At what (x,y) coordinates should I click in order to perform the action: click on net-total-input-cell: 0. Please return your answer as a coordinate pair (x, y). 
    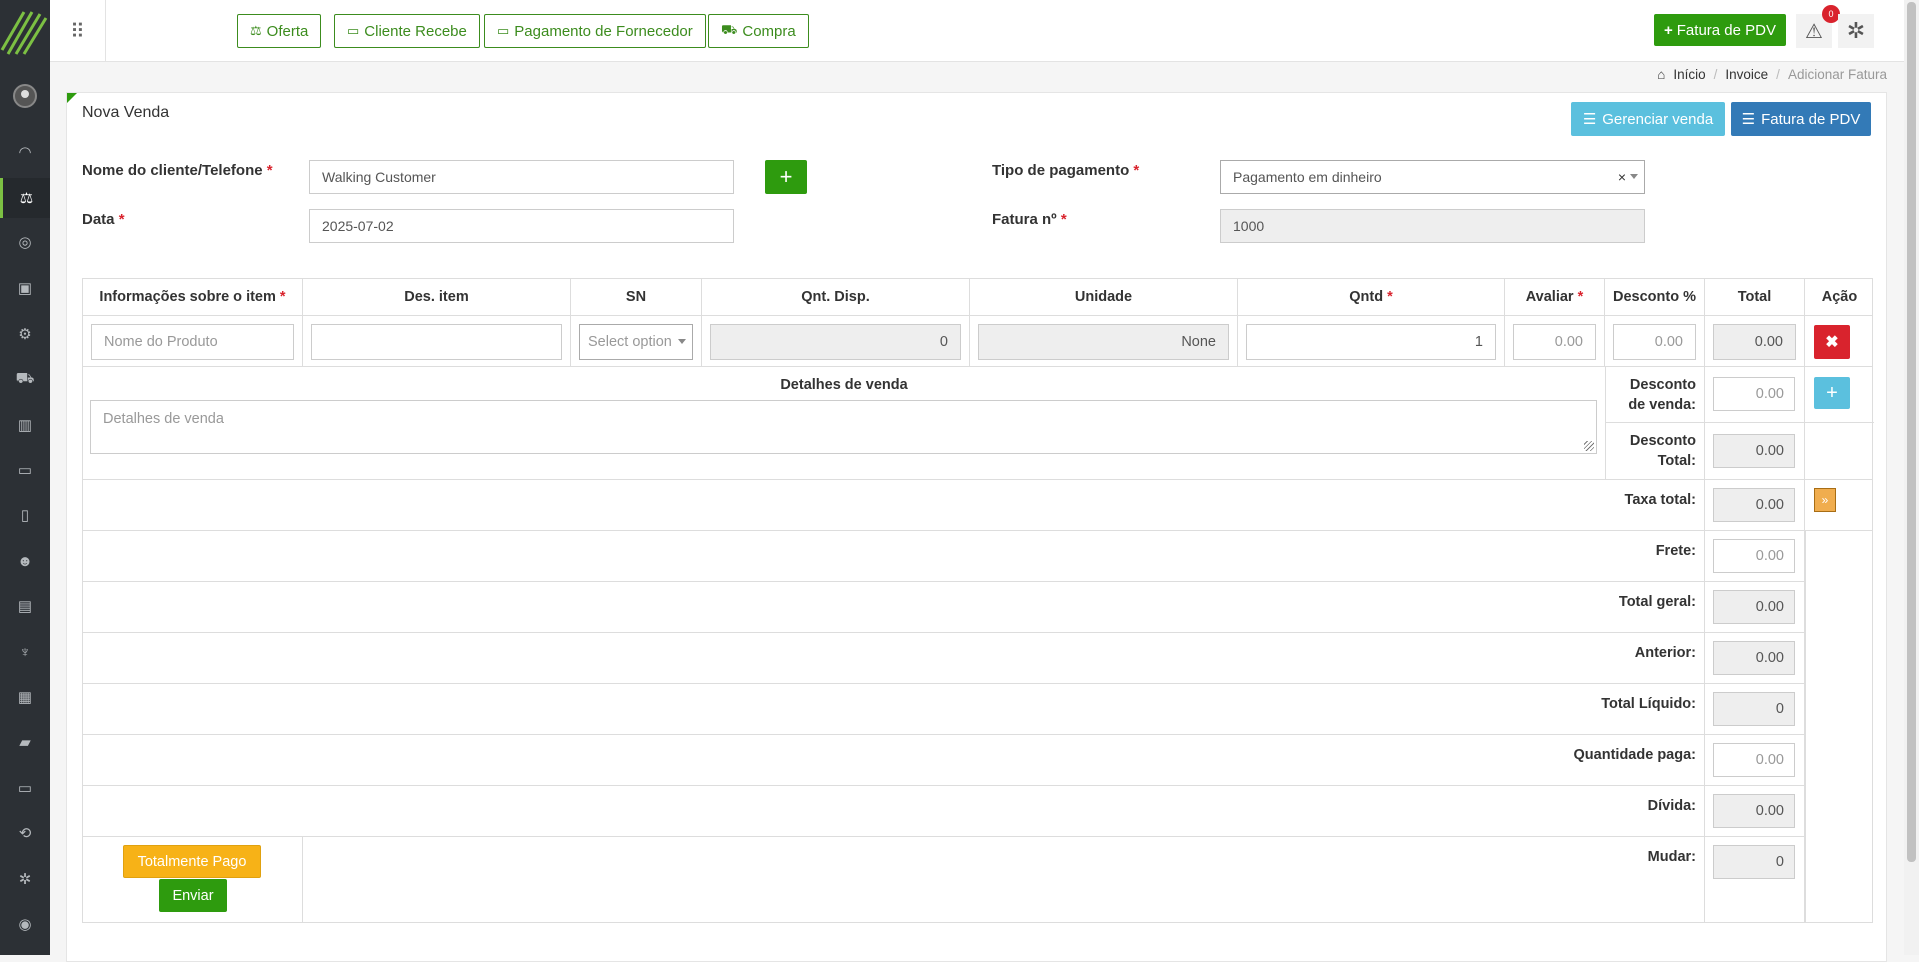
    Looking at the image, I should click on (1755, 709).